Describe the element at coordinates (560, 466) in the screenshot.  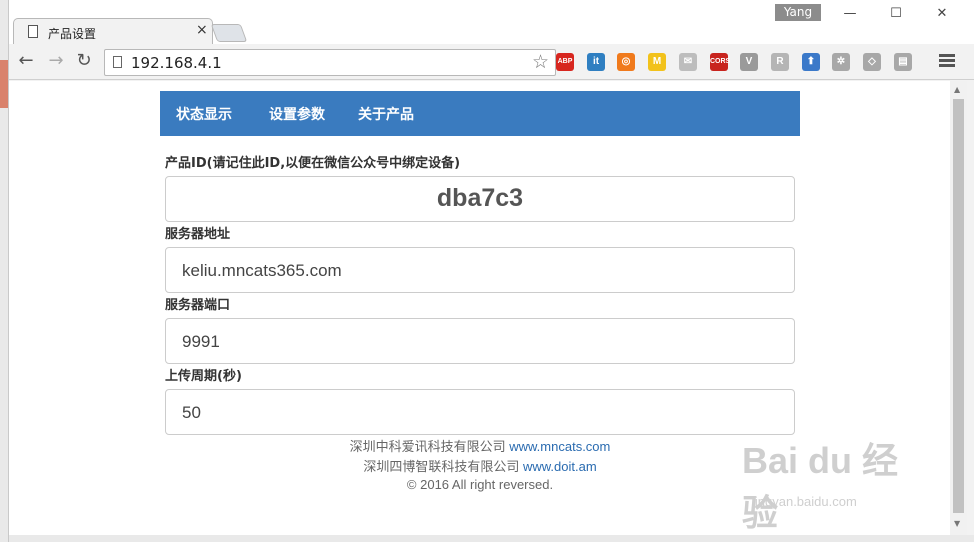
I see `footer-link-doit: www.doit.am` at that location.